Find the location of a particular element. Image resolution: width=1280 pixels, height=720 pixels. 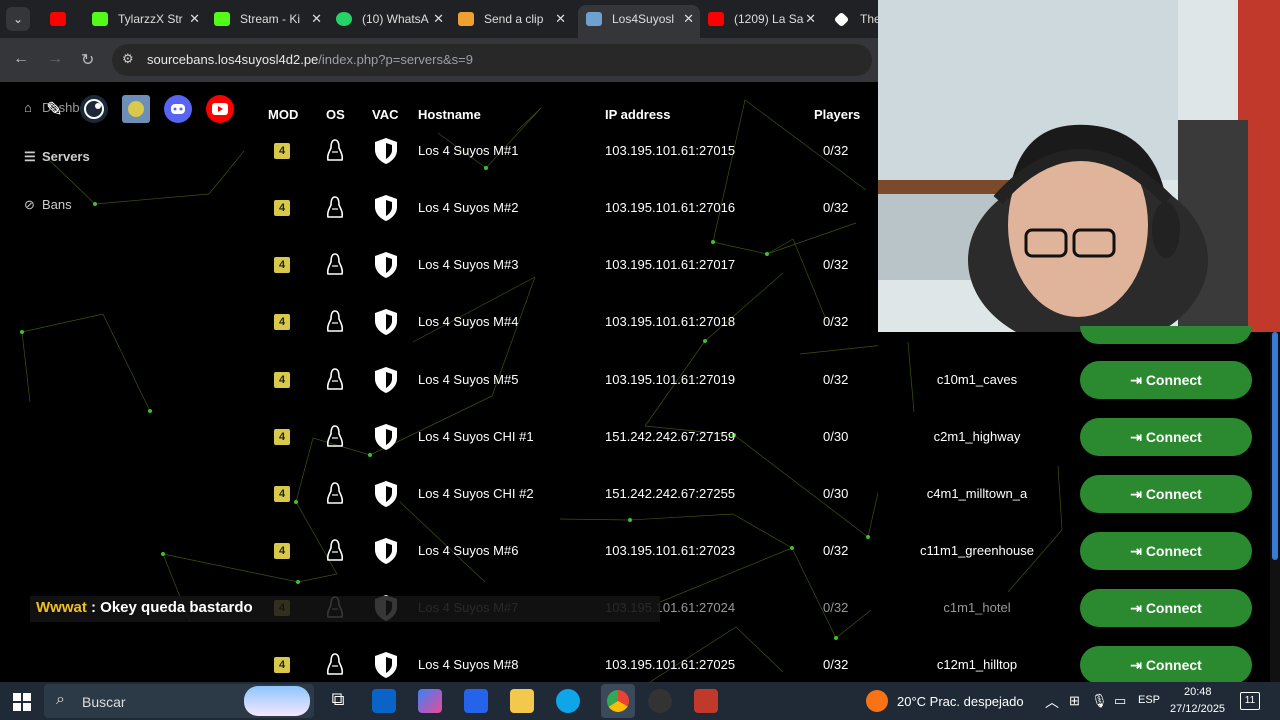

taskbar-tray-icon: ⊞ is located at coordinates (1074, 701).